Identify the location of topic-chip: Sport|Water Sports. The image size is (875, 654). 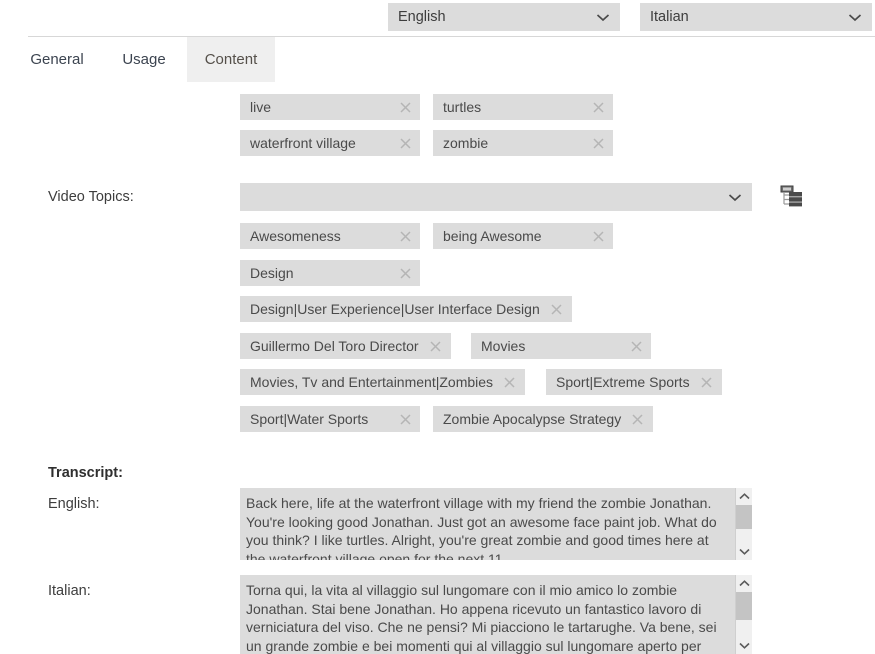
(330, 419).